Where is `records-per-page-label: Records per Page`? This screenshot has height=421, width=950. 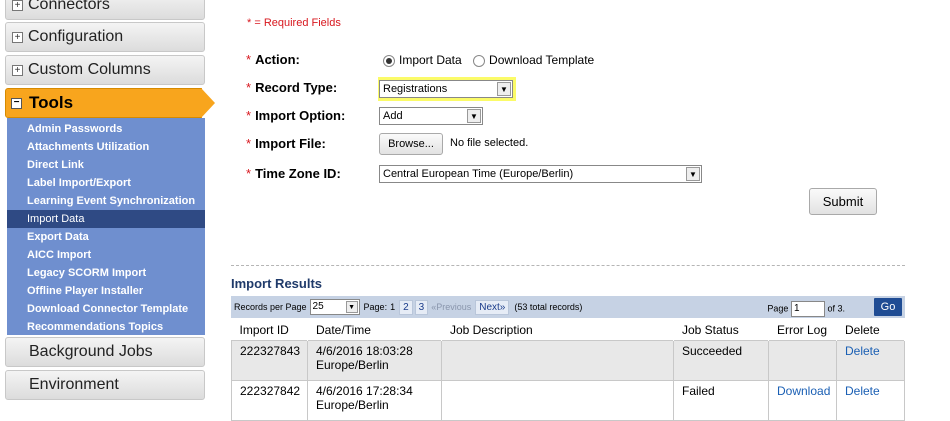 records-per-page-label: Records per Page is located at coordinates (270, 307).